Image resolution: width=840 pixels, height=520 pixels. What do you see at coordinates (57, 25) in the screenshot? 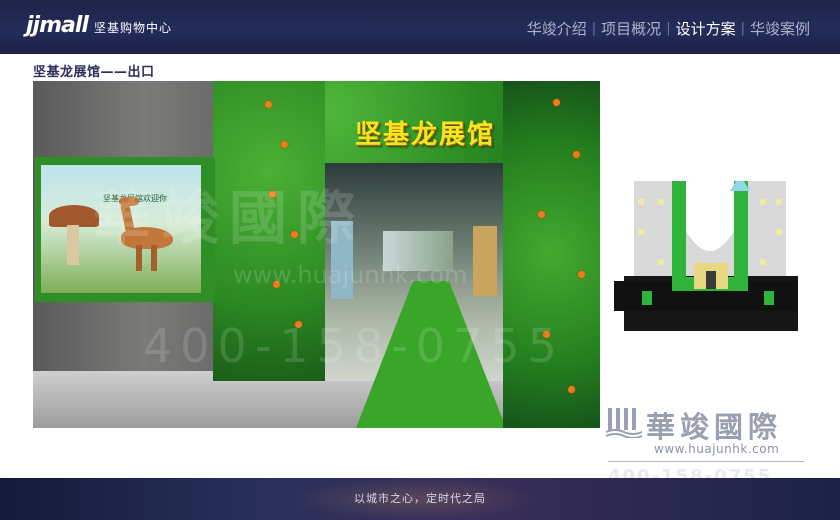
I see `logo-mark: jjmall` at bounding box center [57, 25].